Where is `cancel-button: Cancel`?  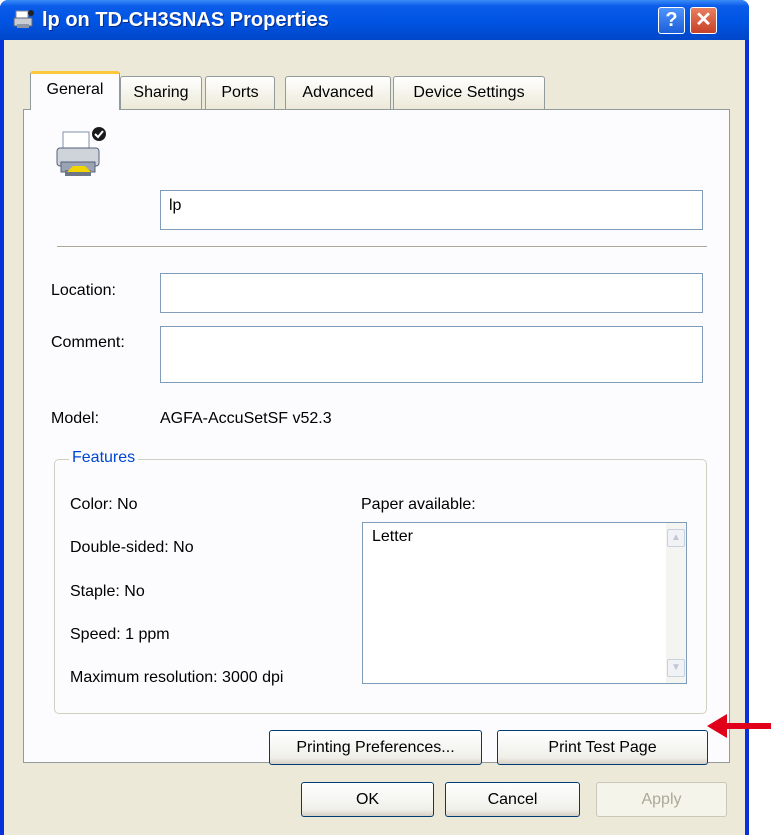
cancel-button: Cancel is located at coordinates (512, 799).